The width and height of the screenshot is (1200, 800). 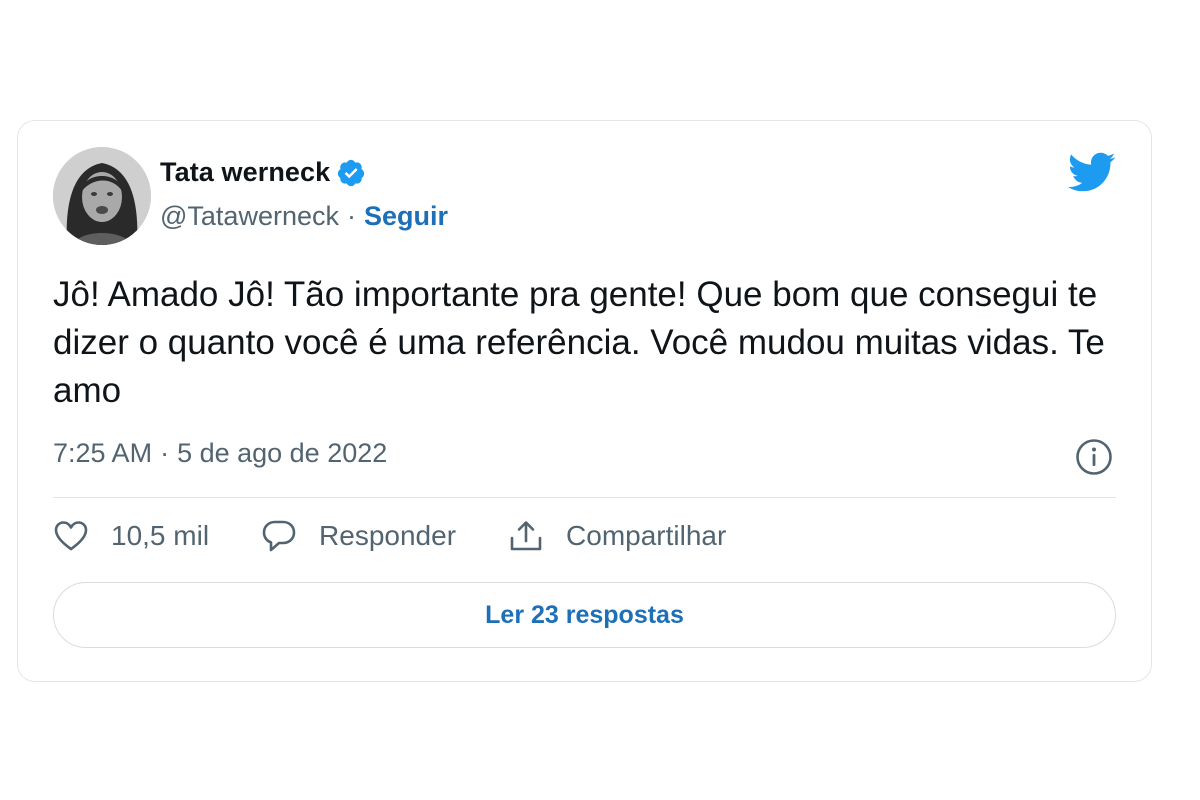 I want to click on reply-button: Responder, so click(x=358, y=536).